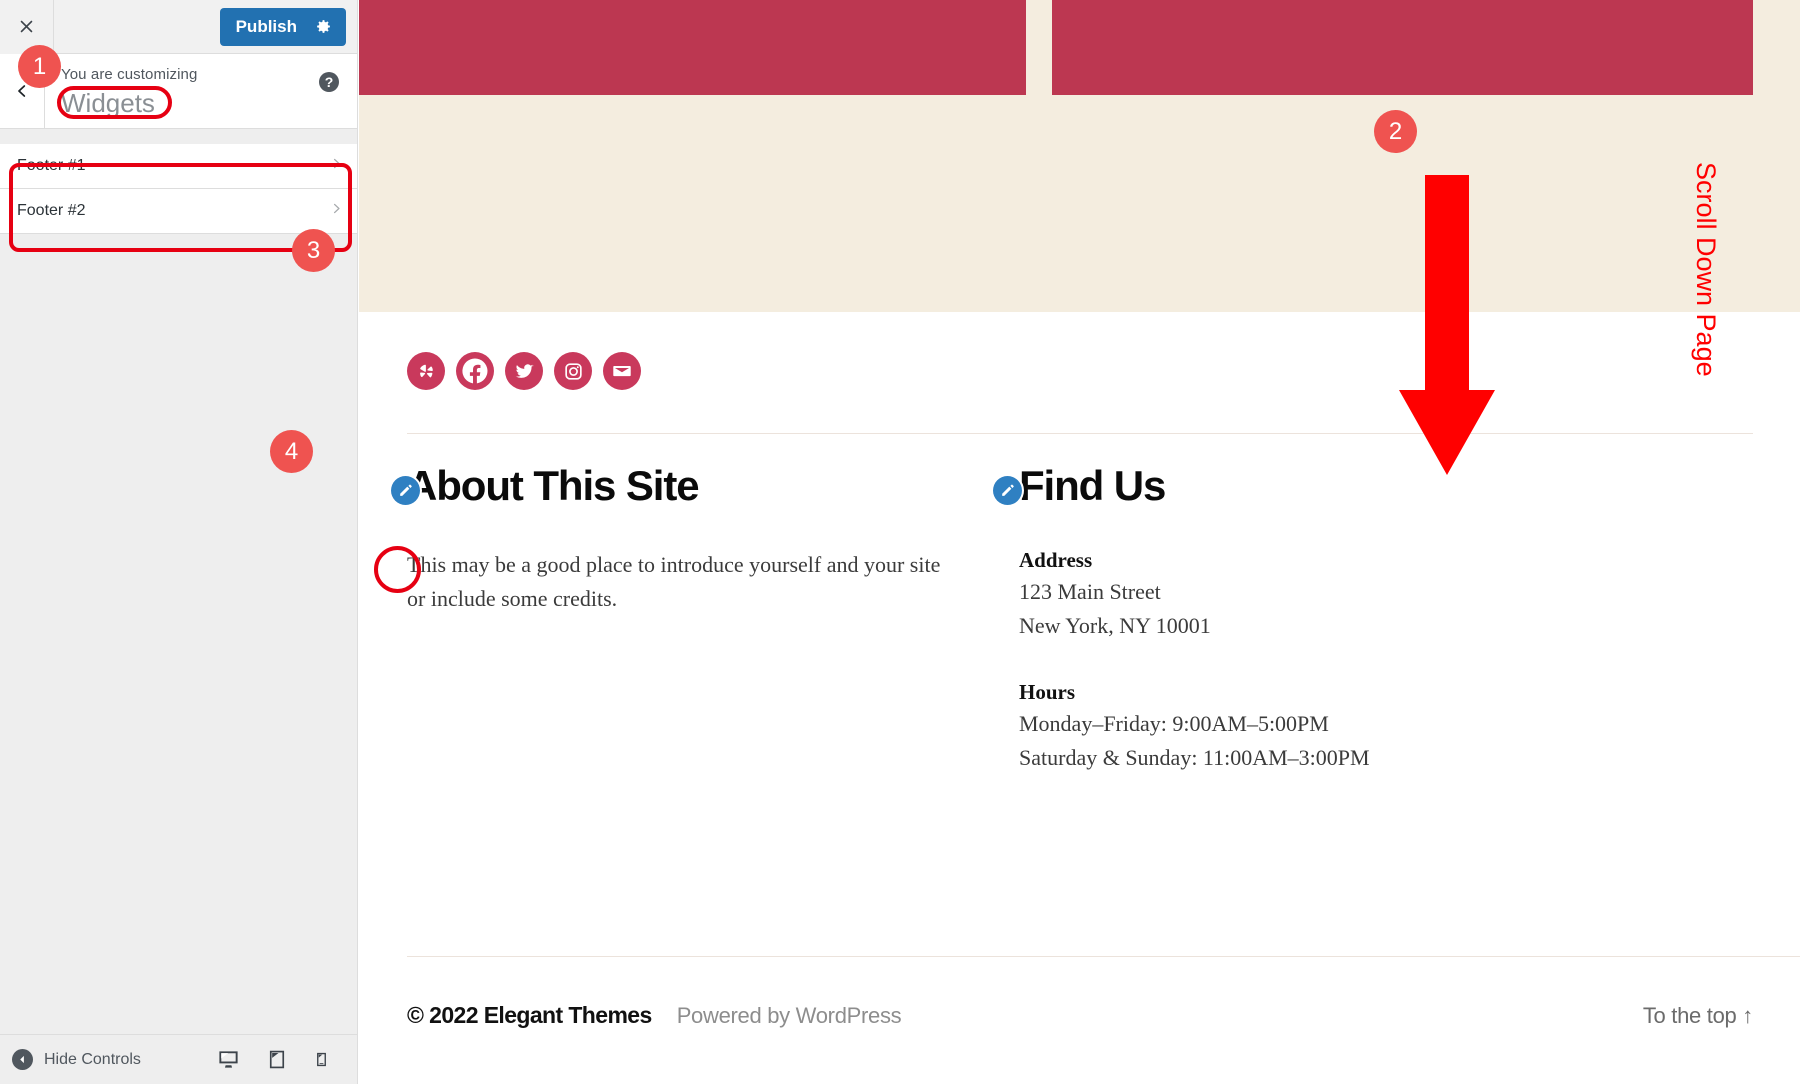 The image size is (1800, 1084). What do you see at coordinates (1039, 47) in the screenshot?
I see `hero-block-gap` at bounding box center [1039, 47].